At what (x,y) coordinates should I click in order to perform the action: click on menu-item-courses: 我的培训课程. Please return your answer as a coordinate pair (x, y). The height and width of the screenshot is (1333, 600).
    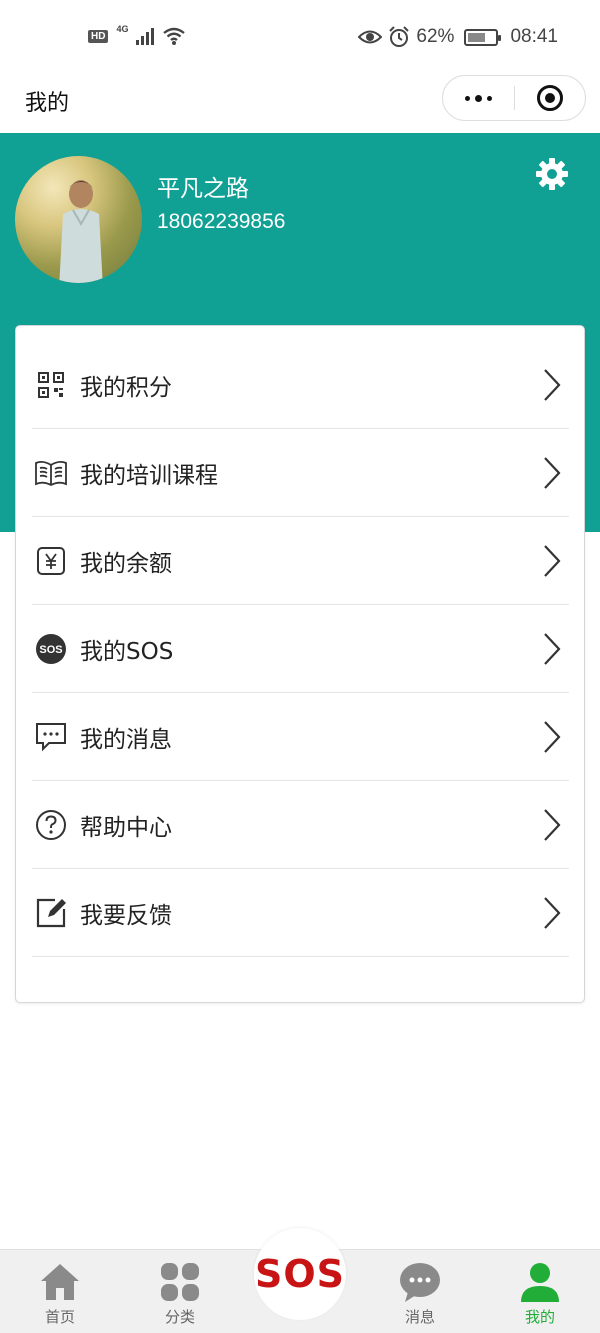
    Looking at the image, I should click on (300, 473).